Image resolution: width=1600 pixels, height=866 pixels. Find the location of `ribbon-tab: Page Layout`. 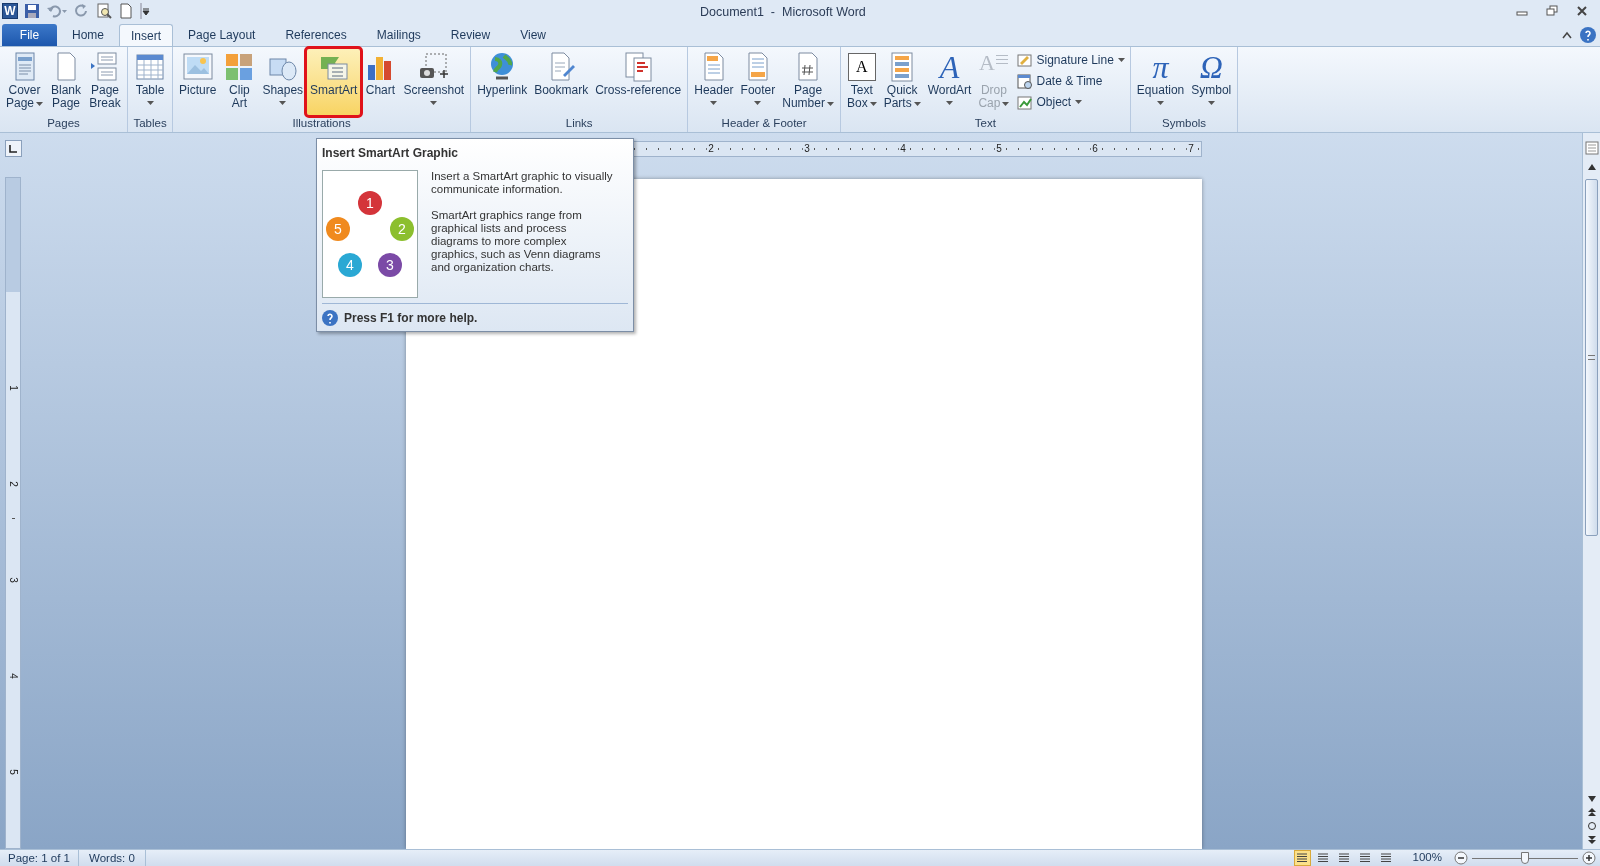

ribbon-tab: Page Layout is located at coordinates (222, 35).